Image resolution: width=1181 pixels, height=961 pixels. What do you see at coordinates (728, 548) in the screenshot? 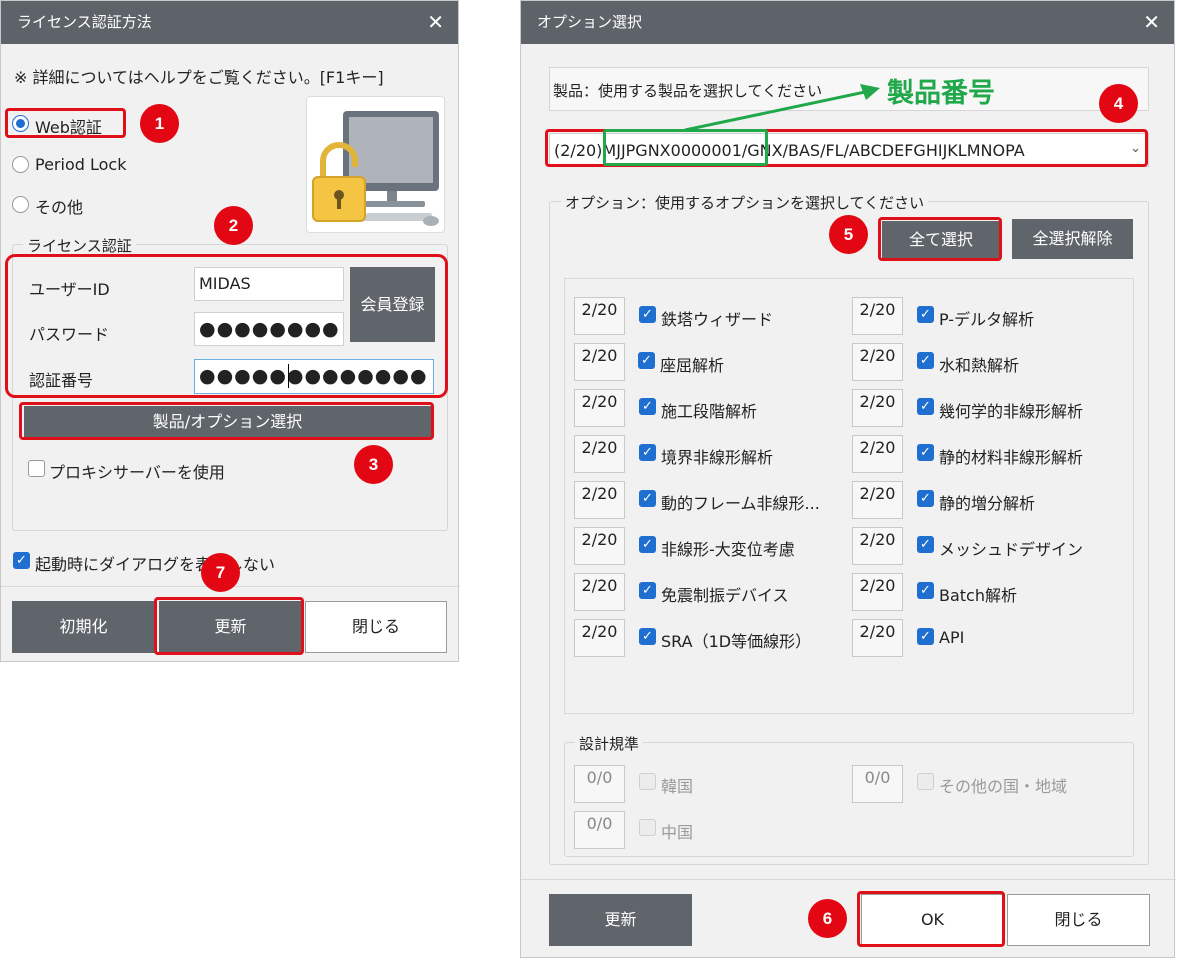
I see `option-label: 非線形-大変位考慮` at bounding box center [728, 548].